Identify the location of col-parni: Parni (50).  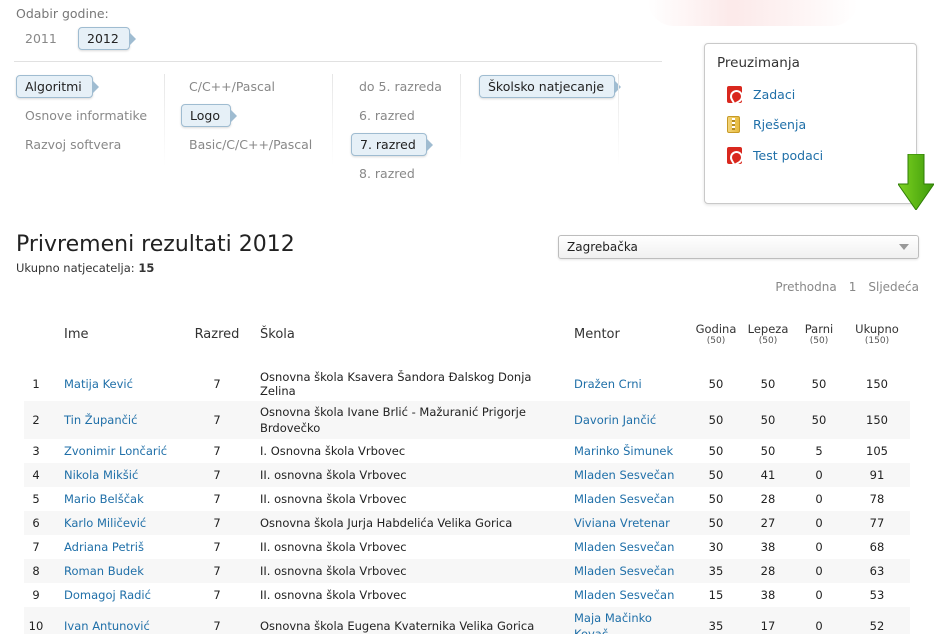
(819, 334).